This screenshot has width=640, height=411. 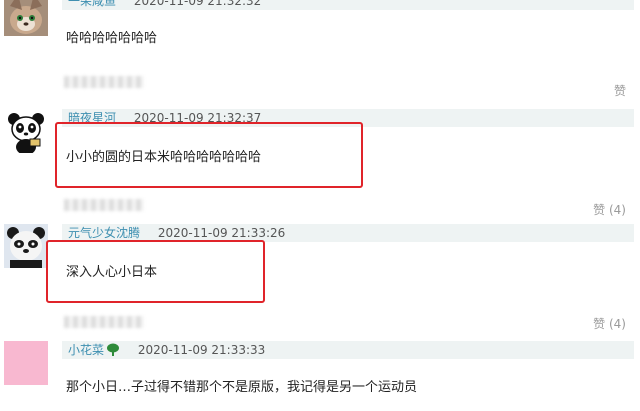 I want to click on panda-avatar-icon, so click(x=26, y=131).